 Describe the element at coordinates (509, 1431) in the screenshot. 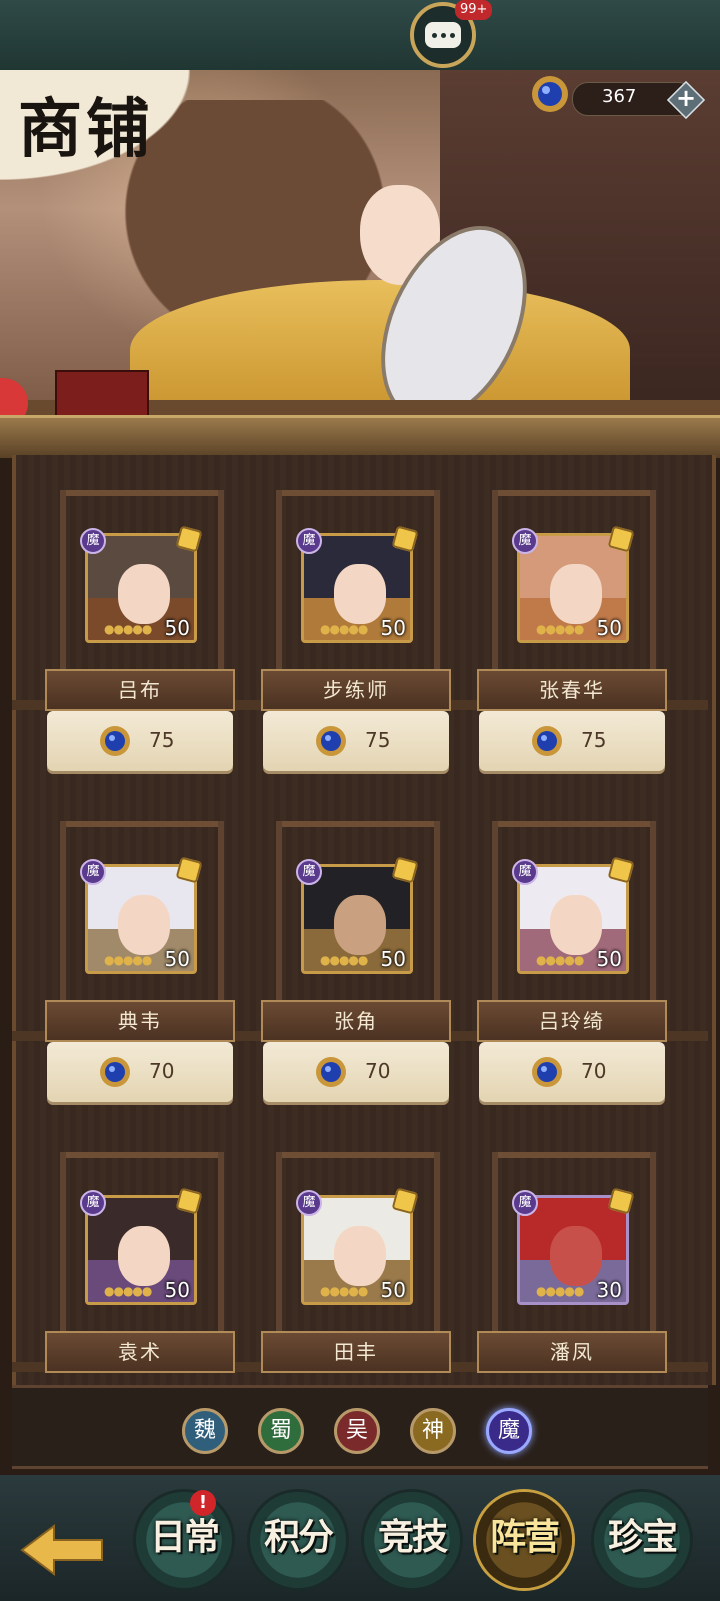

I see `filter-demon-button: 魔` at that location.